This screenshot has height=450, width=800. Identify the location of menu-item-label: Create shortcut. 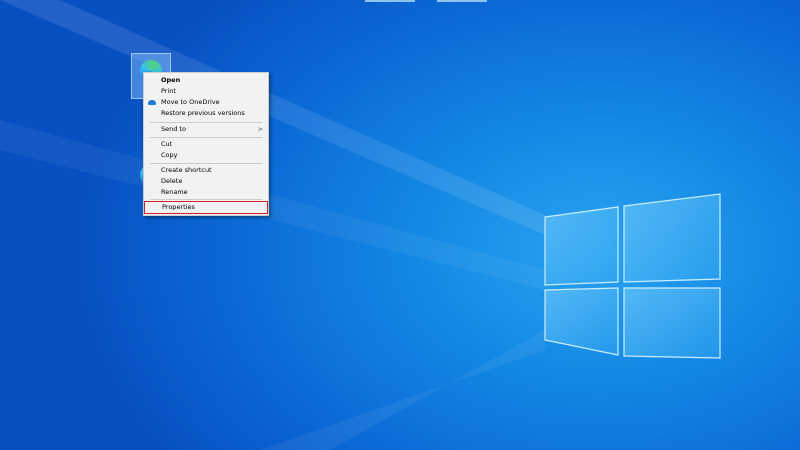
(186, 170).